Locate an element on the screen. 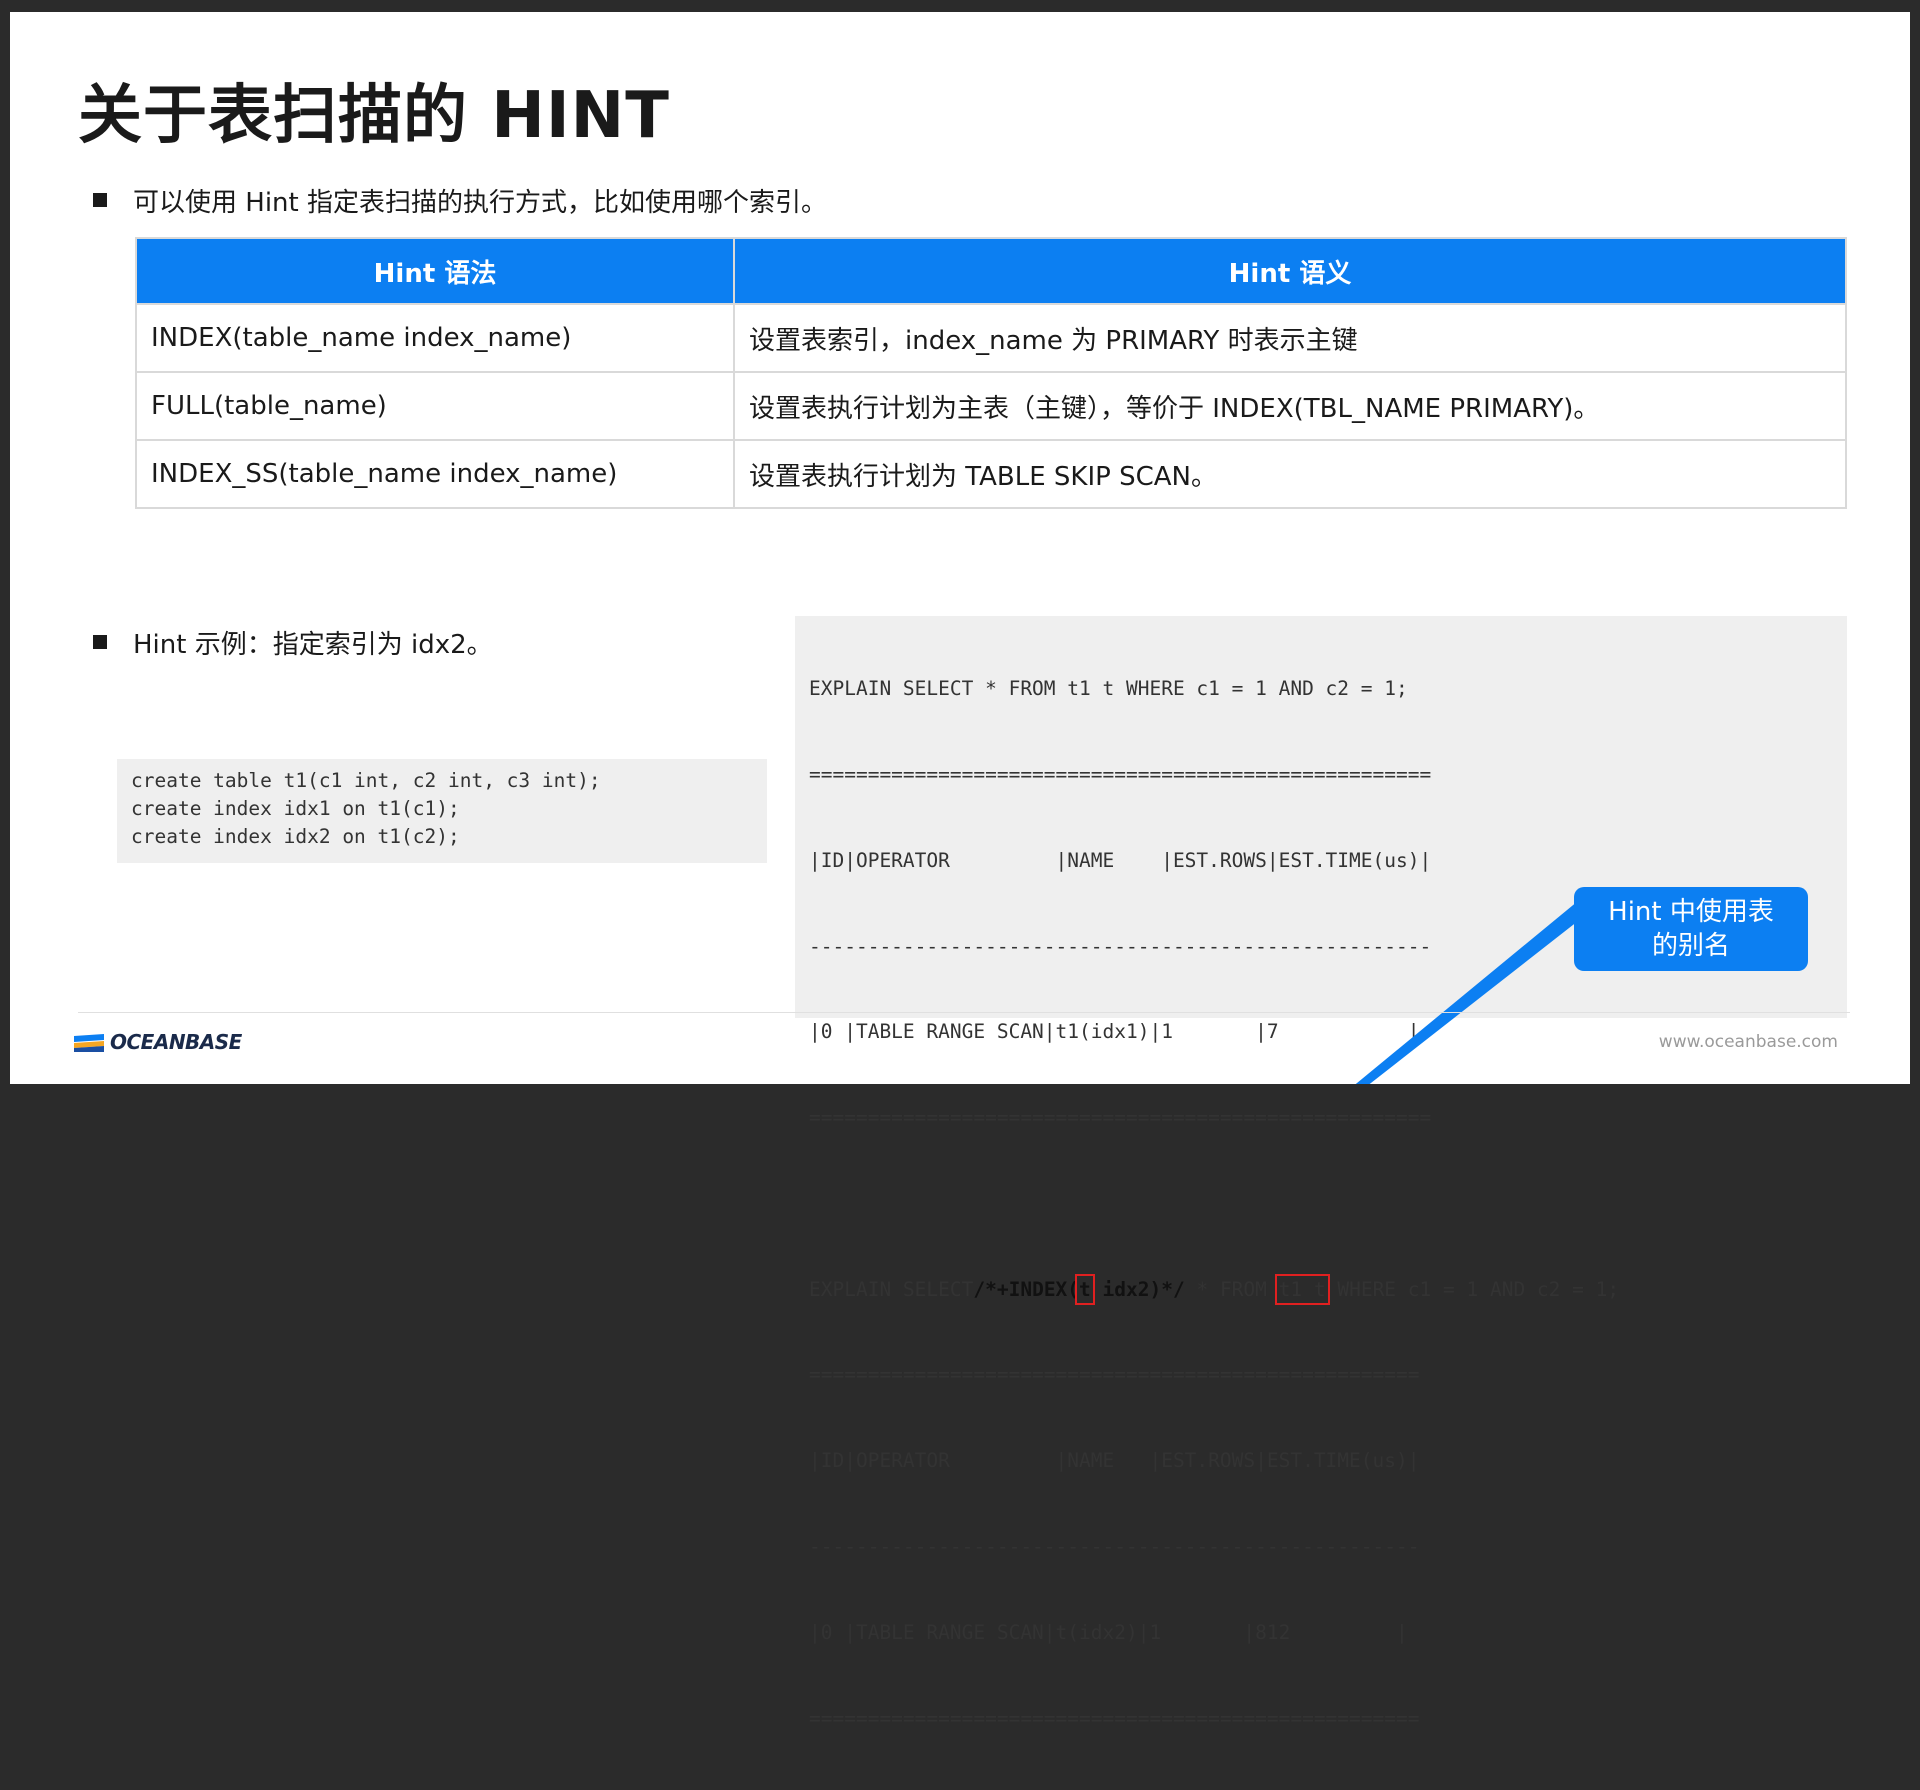 The width and height of the screenshot is (1920, 1790). logo-text: OCEANBASE is located at coordinates (176, 1042).